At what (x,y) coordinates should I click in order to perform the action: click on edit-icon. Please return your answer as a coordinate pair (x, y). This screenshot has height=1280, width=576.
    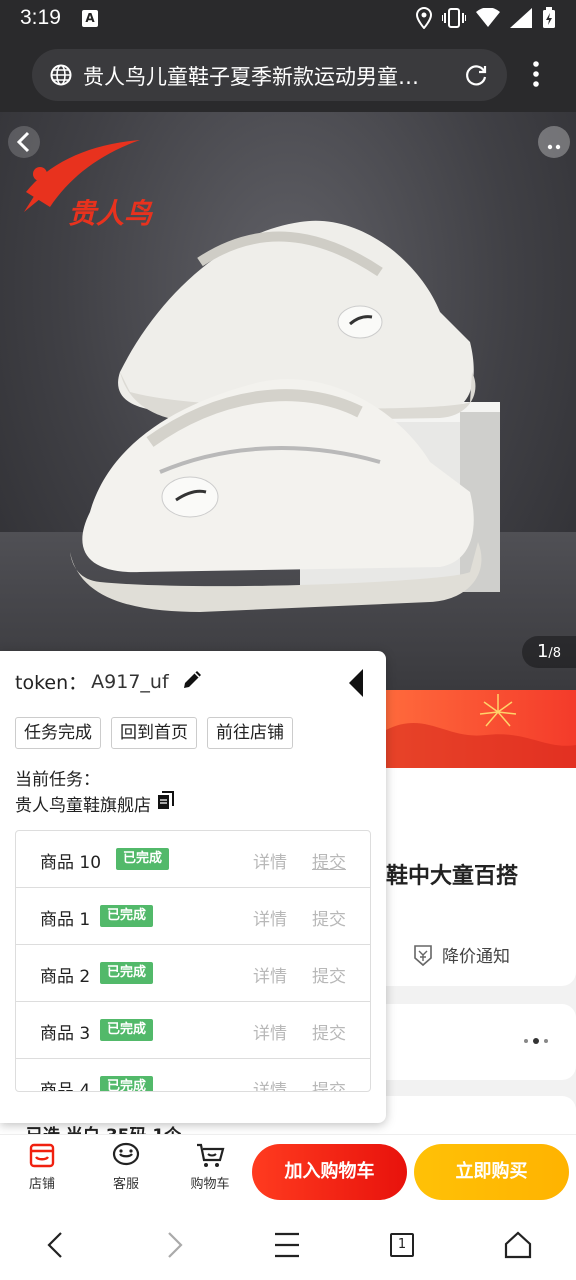
    Looking at the image, I should click on (193, 681).